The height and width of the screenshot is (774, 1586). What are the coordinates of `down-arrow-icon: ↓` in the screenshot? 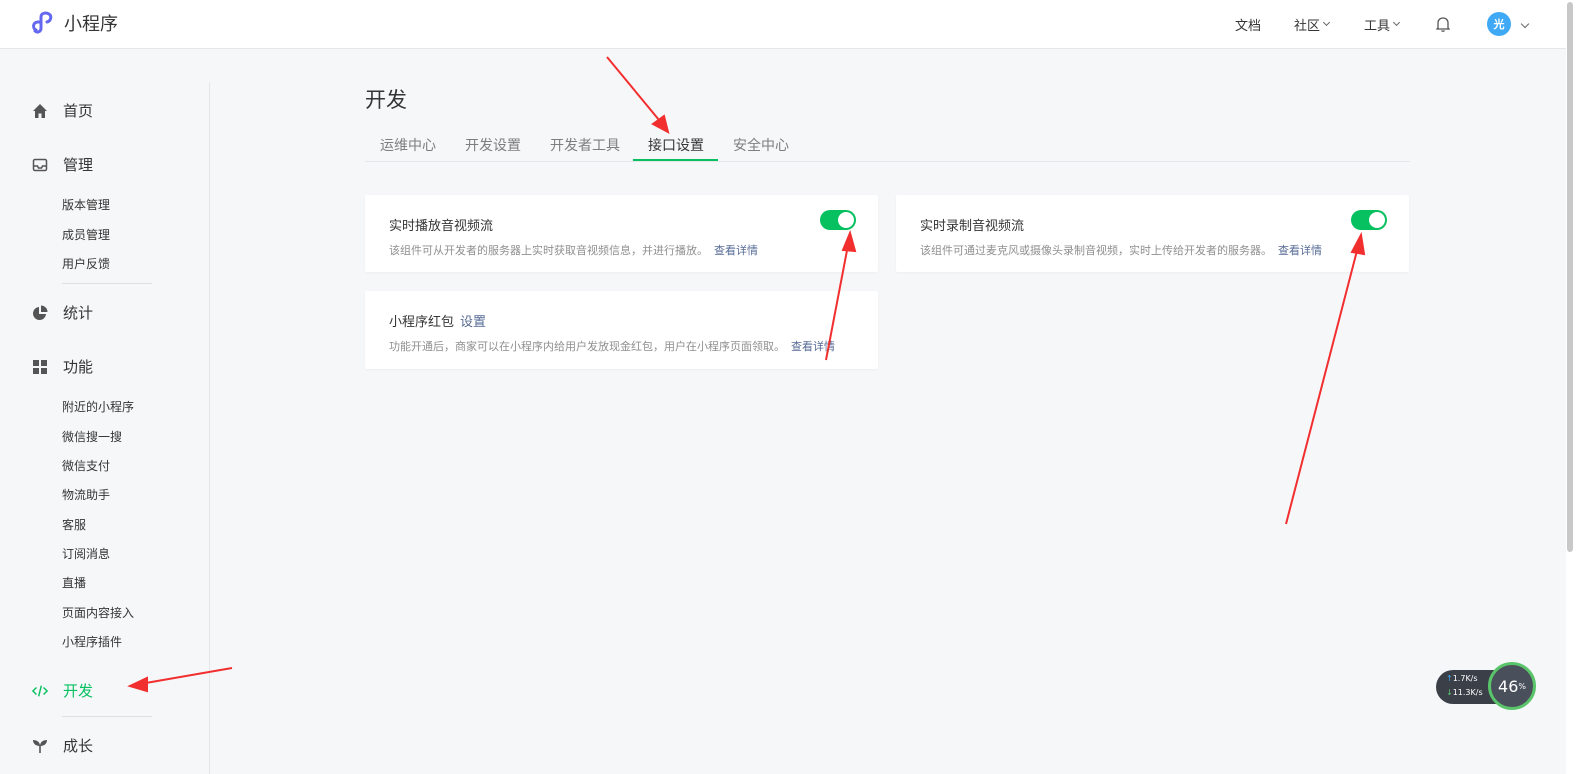 It's located at (1449, 692).